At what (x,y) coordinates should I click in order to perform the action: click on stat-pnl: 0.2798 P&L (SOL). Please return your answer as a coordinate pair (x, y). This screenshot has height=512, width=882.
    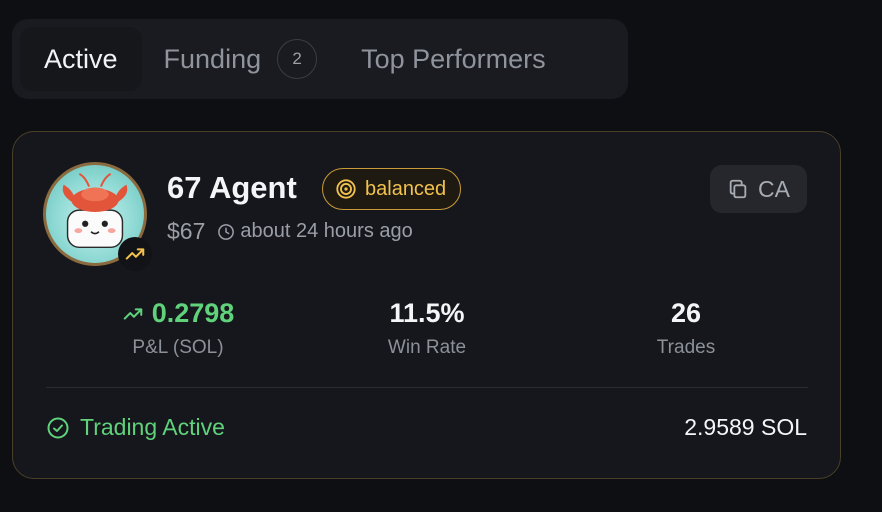
    Looking at the image, I should click on (178, 328).